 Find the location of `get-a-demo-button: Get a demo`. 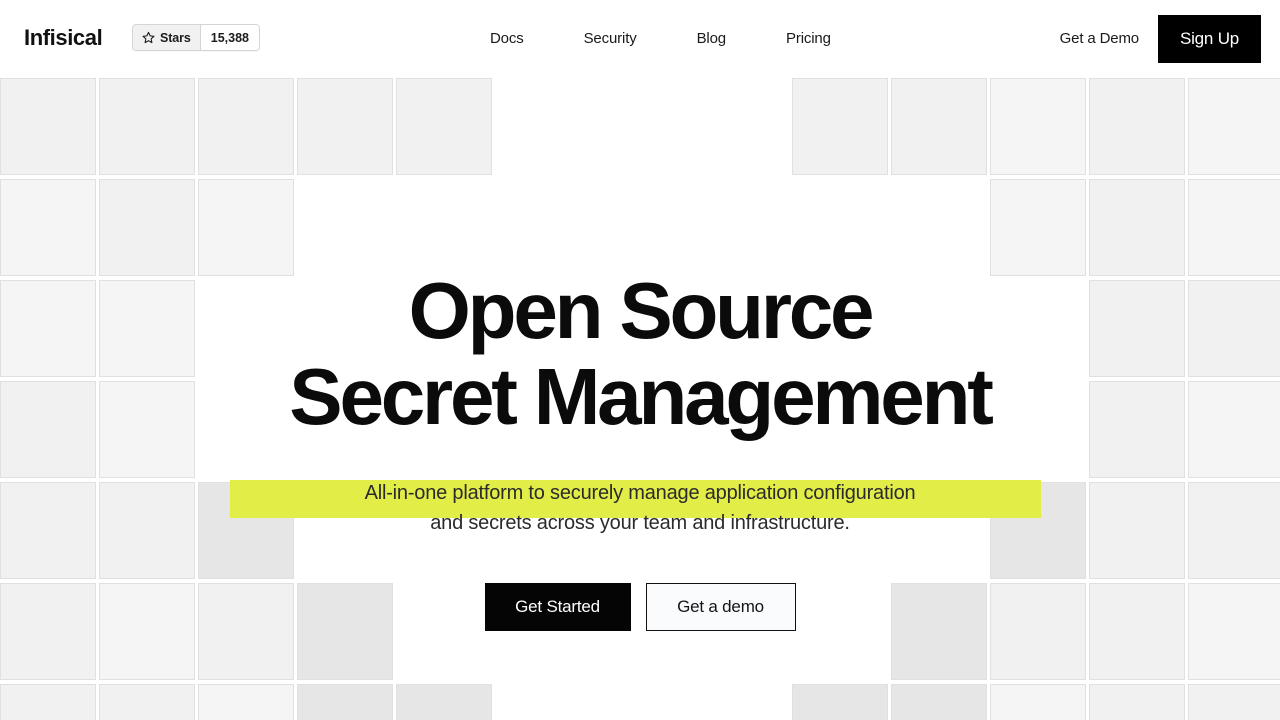

get-a-demo-button: Get a demo is located at coordinates (720, 607).